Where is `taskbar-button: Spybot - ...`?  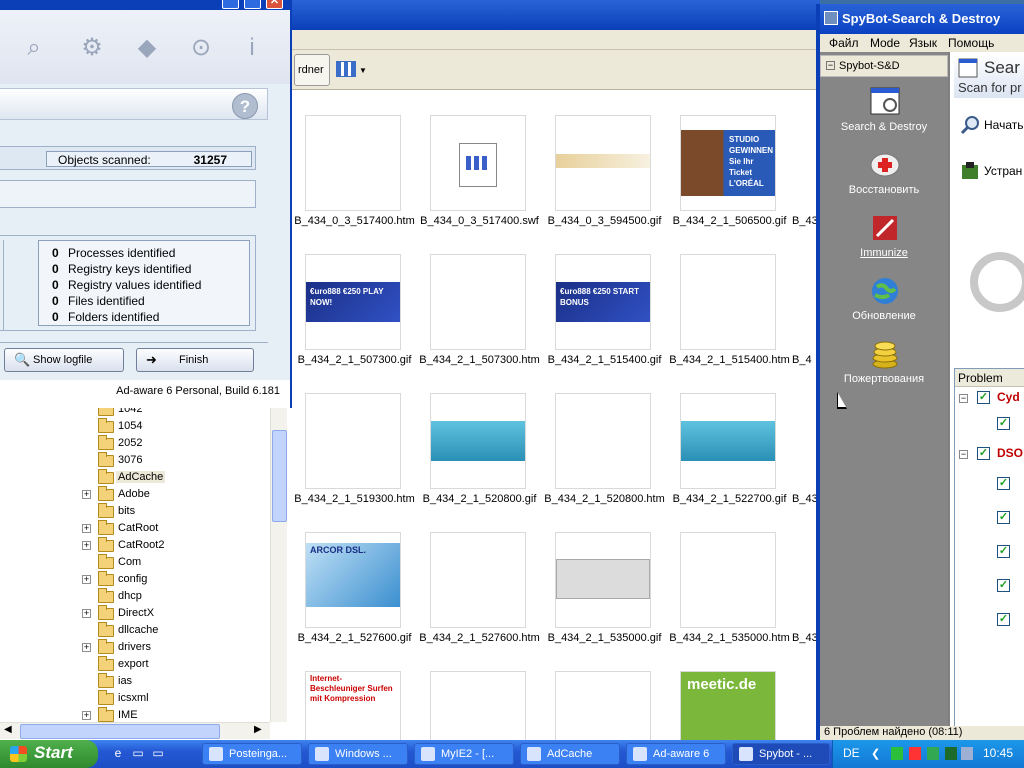 taskbar-button: Spybot - ... is located at coordinates (781, 754).